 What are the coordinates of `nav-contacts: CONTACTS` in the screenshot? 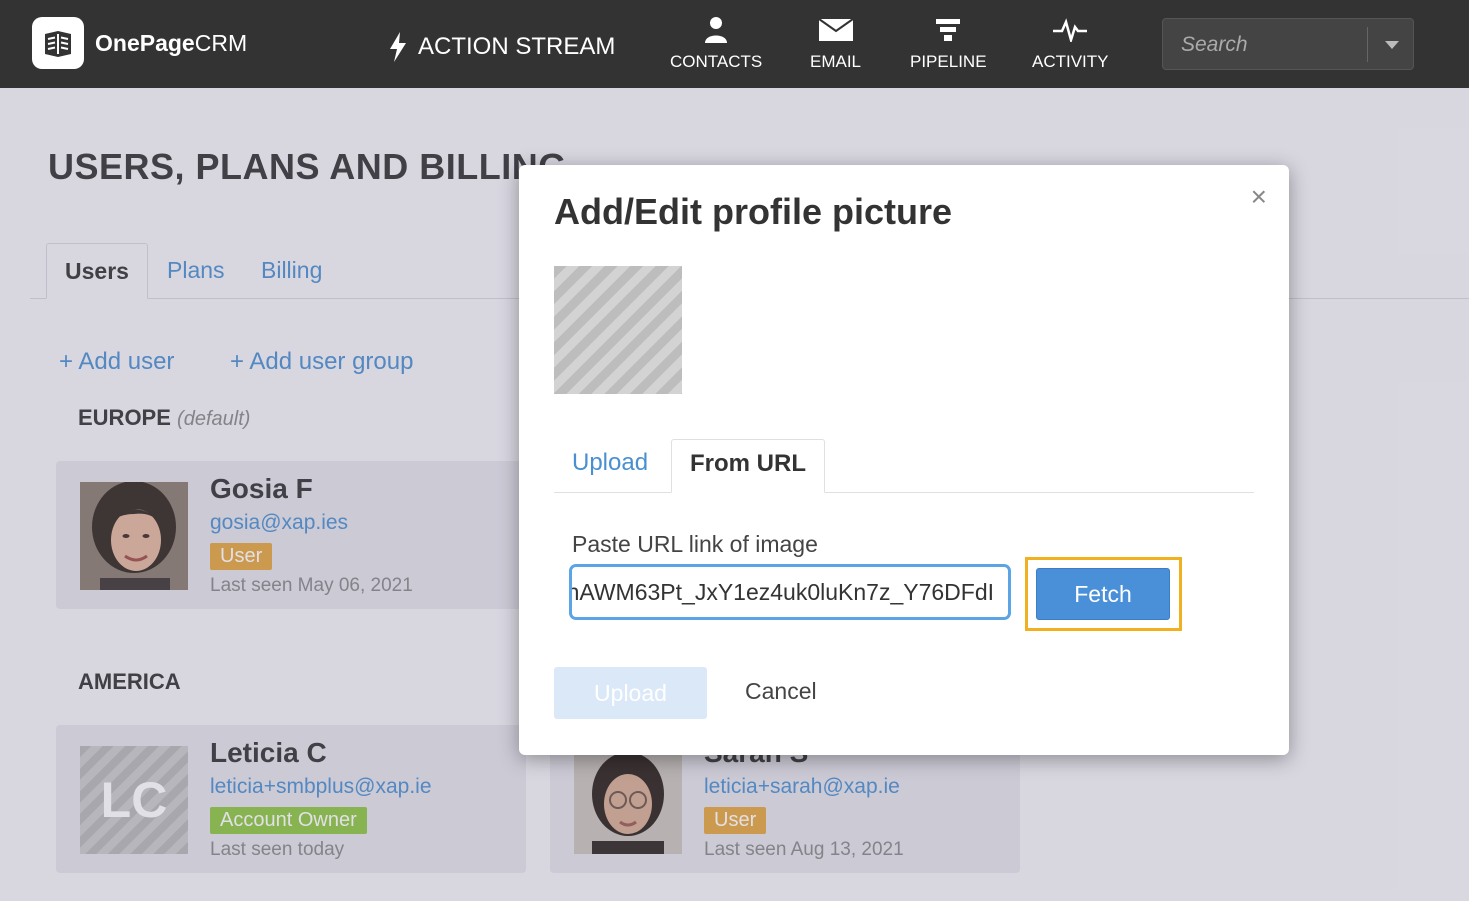 It's located at (716, 43).